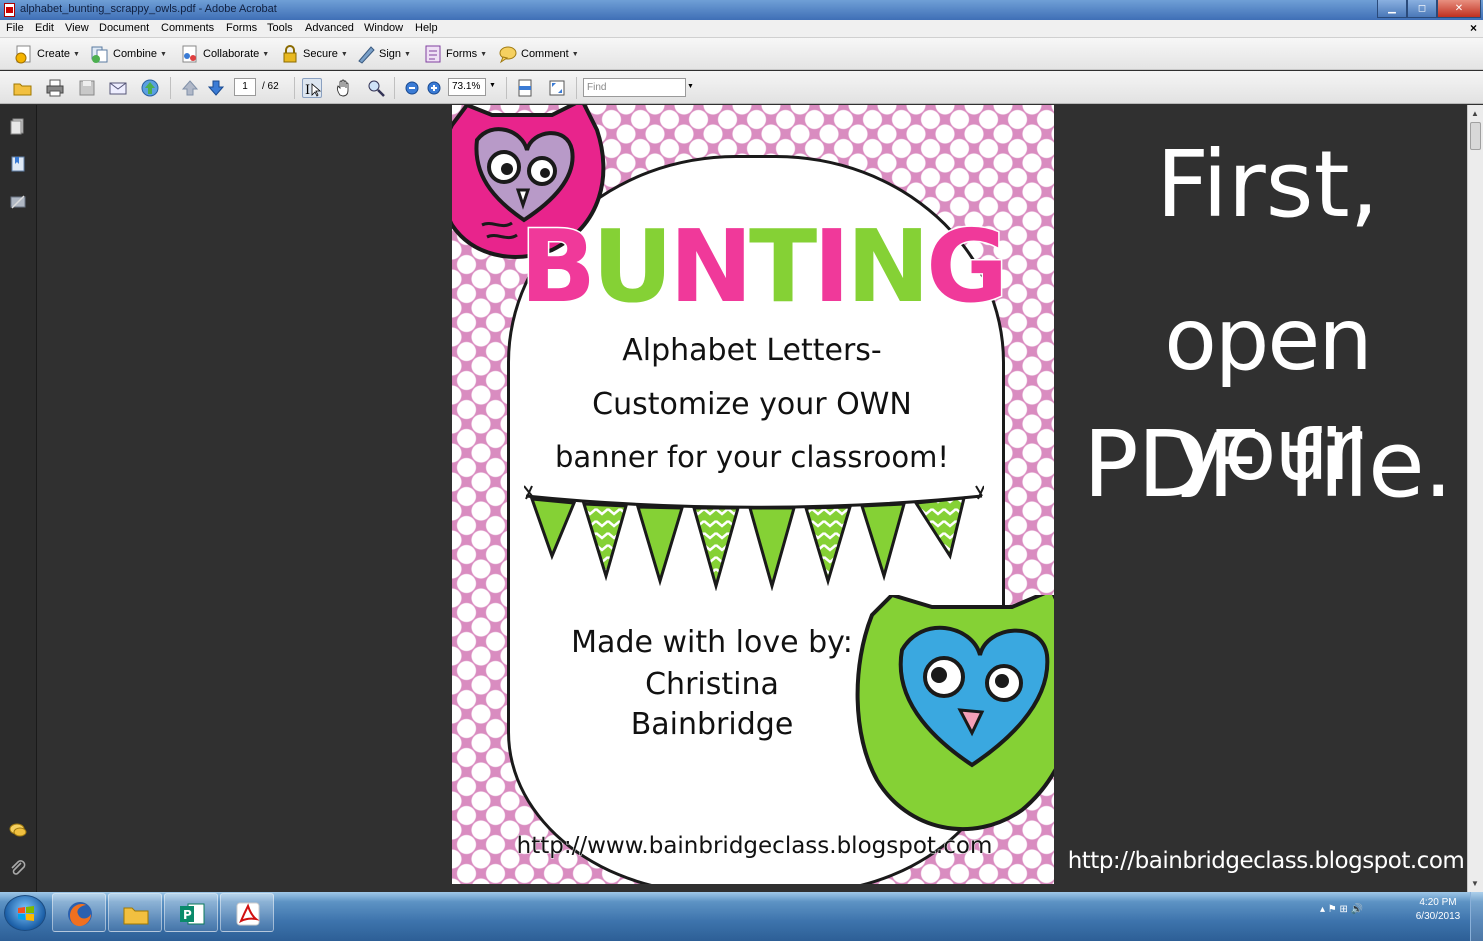  I want to click on vertical-scrollbar: ▲ ▼, so click(1475, 498).